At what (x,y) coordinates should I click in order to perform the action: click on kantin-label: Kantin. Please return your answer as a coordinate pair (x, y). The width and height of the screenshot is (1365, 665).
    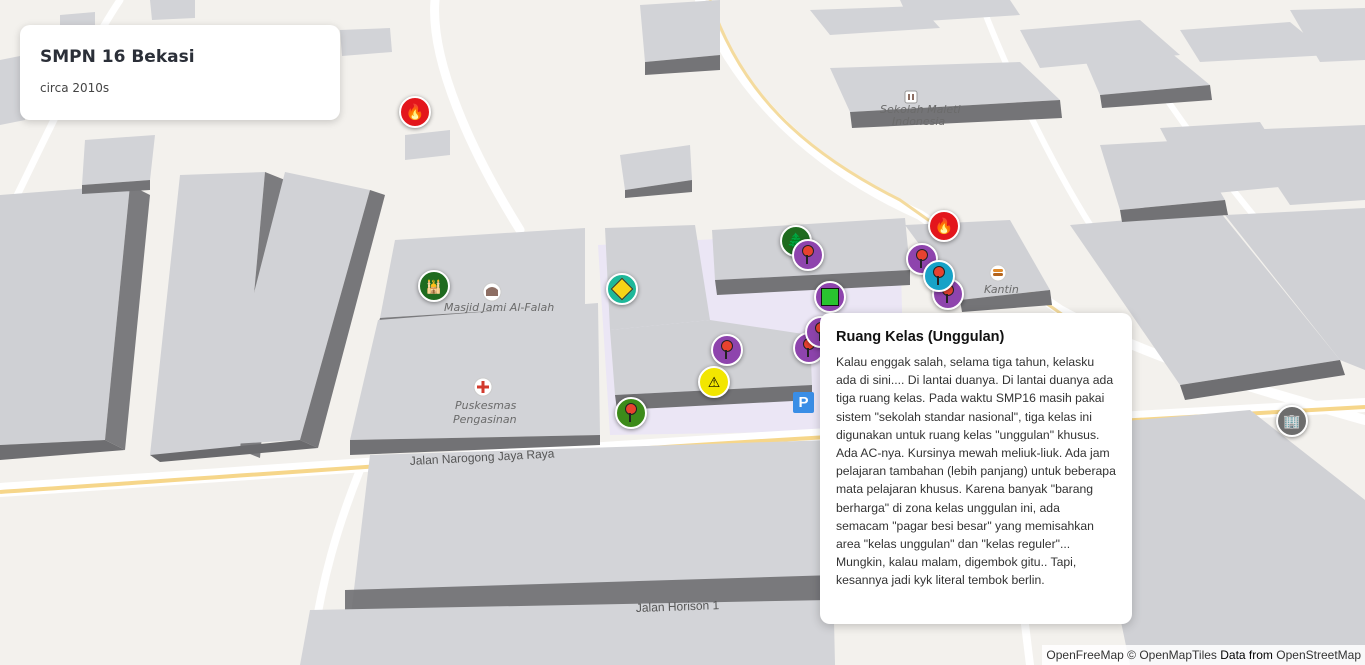
    Looking at the image, I should click on (1001, 289).